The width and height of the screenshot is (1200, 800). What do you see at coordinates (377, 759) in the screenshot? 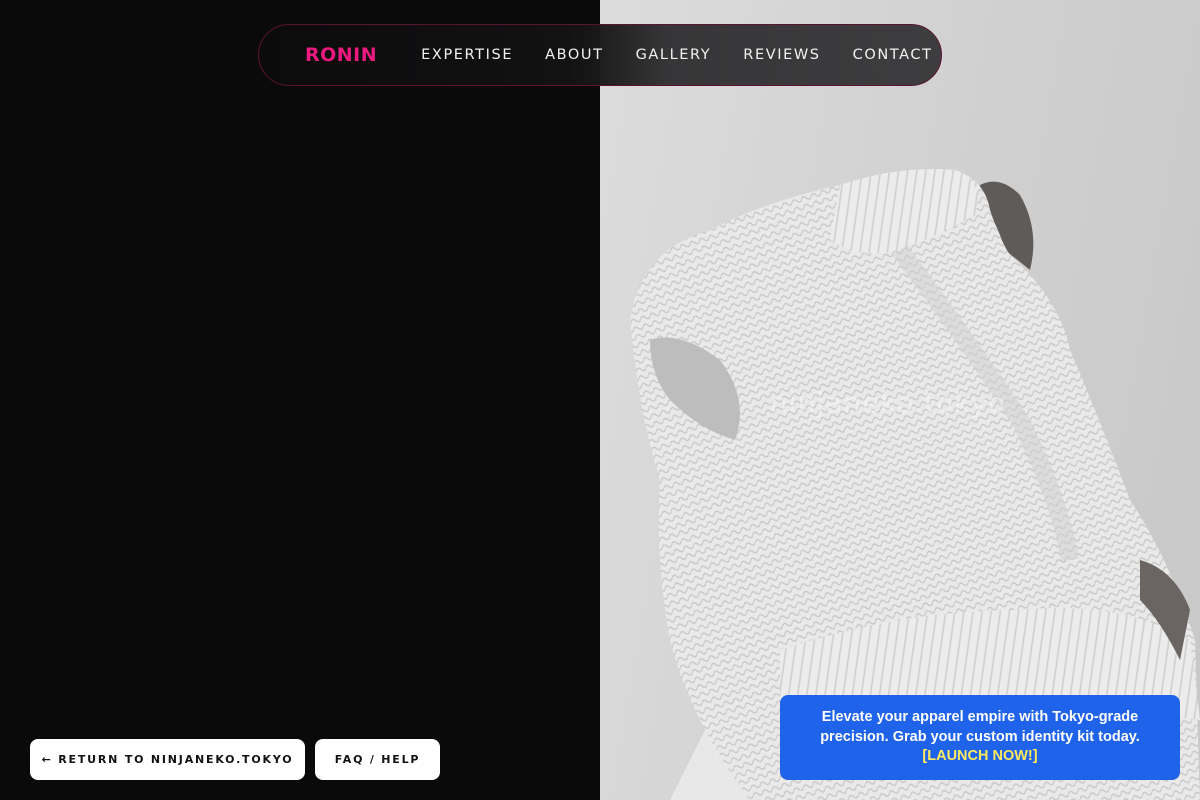
I see `faq-help-button: FAQ / HELP` at bounding box center [377, 759].